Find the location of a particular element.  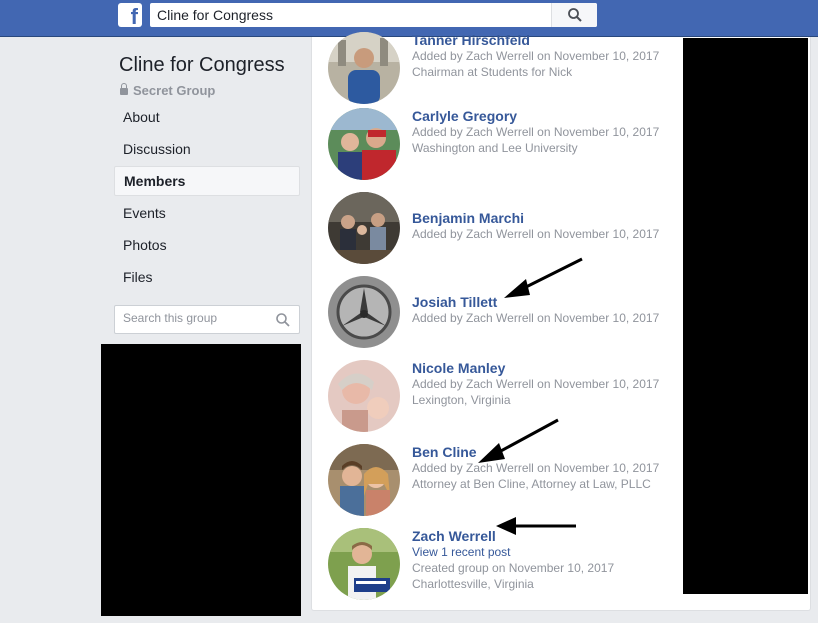

privacy-label: Secret Group is located at coordinates (174, 90).